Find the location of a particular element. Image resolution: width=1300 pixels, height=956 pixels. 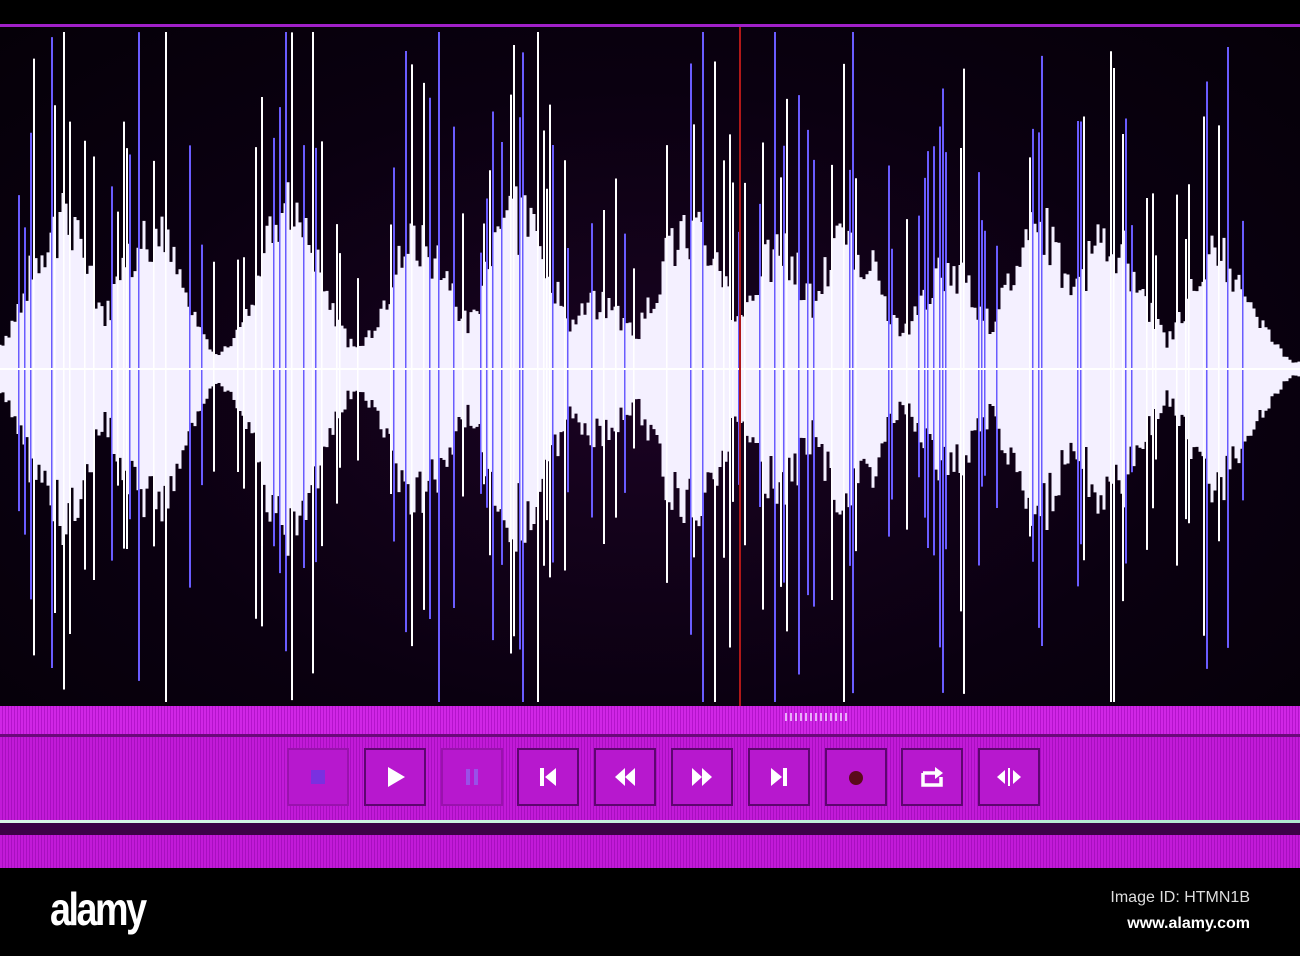

stop-icon is located at coordinates (318, 777).